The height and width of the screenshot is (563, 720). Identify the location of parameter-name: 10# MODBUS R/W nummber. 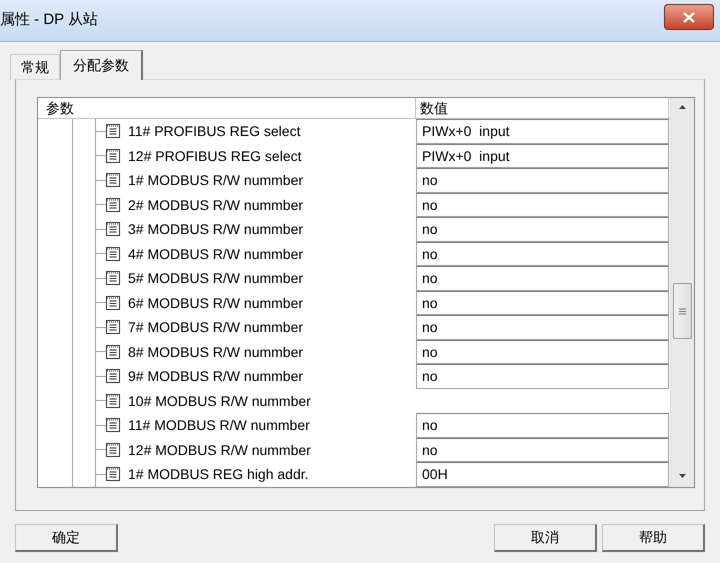
(219, 401).